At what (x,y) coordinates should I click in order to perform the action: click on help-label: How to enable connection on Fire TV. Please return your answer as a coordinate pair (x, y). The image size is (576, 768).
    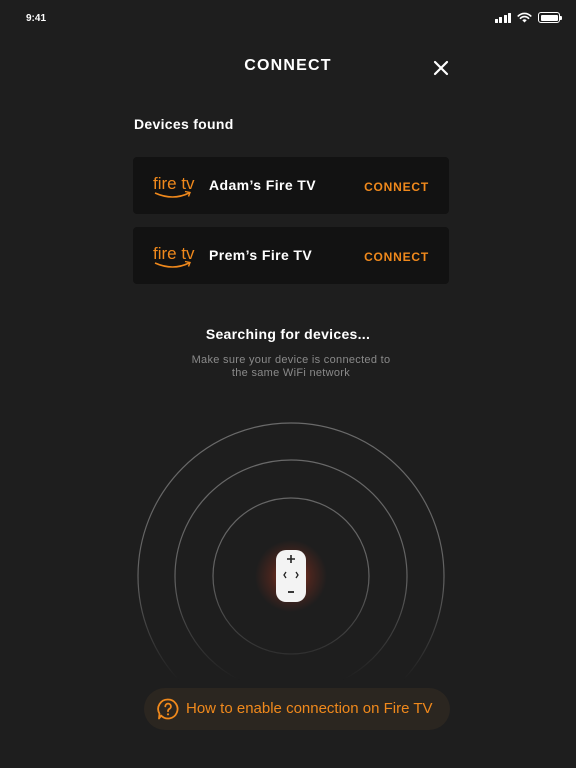
    Looking at the image, I should click on (309, 708).